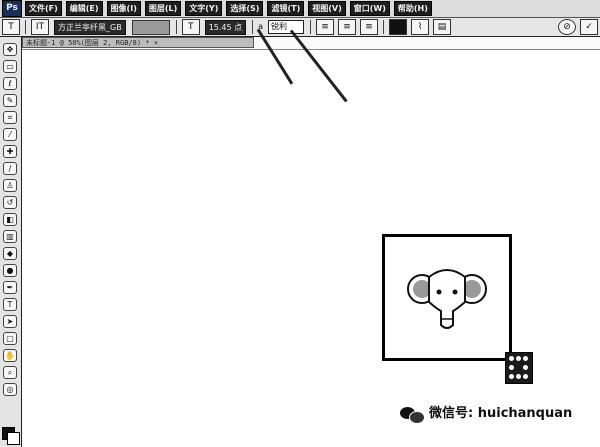 The image size is (600, 447). Describe the element at coordinates (163, 8) in the screenshot. I see `menu-layer: 图层(L)` at that location.